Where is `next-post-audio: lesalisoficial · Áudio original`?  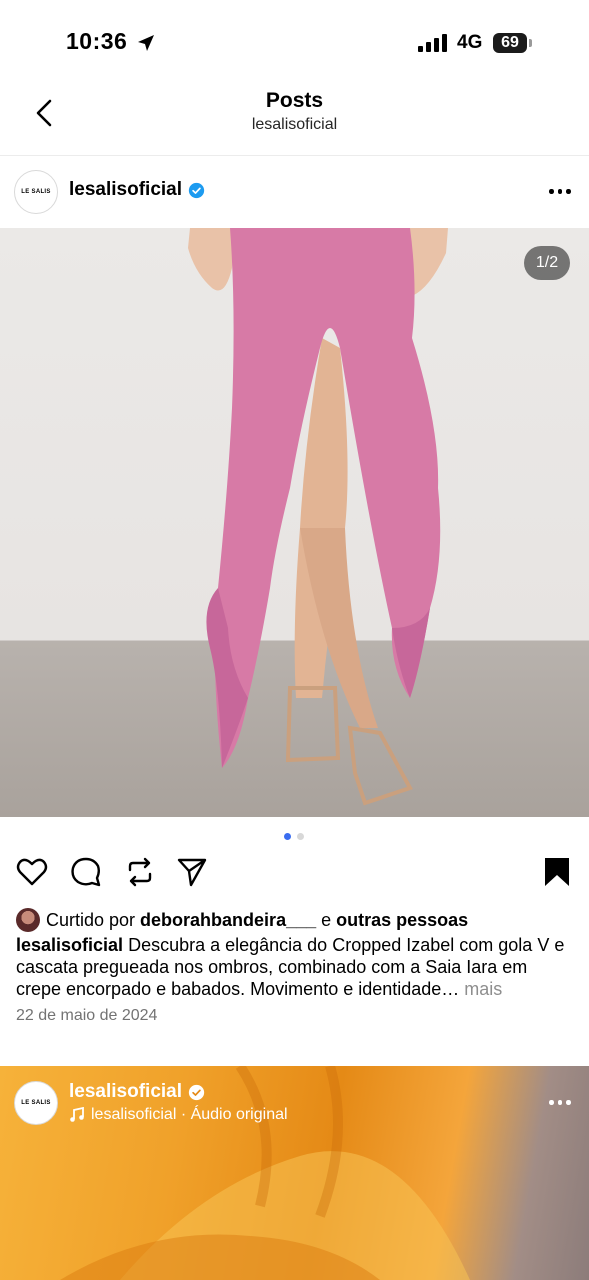
next-post-audio: lesalisoficial · Áudio original is located at coordinates (178, 1115).